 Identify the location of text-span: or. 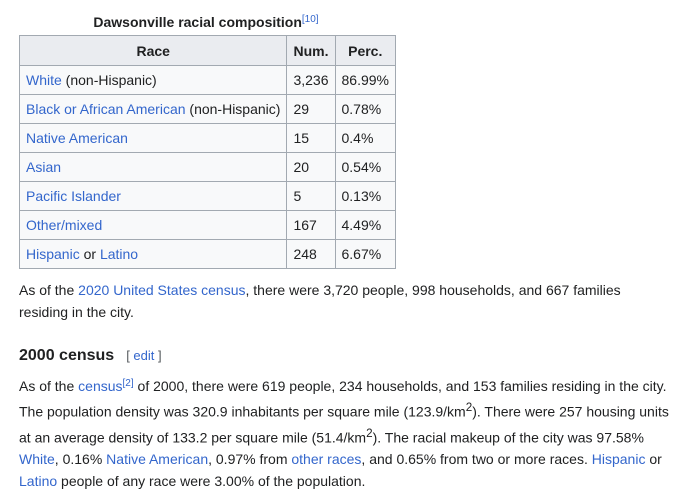
(653, 459).